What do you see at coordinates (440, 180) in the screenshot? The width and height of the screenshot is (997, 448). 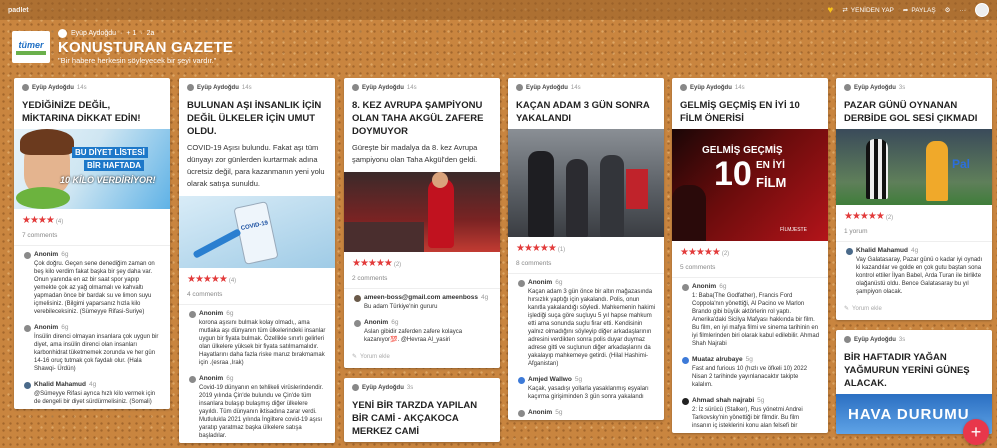 I see `wrestler-head` at bounding box center [440, 180].